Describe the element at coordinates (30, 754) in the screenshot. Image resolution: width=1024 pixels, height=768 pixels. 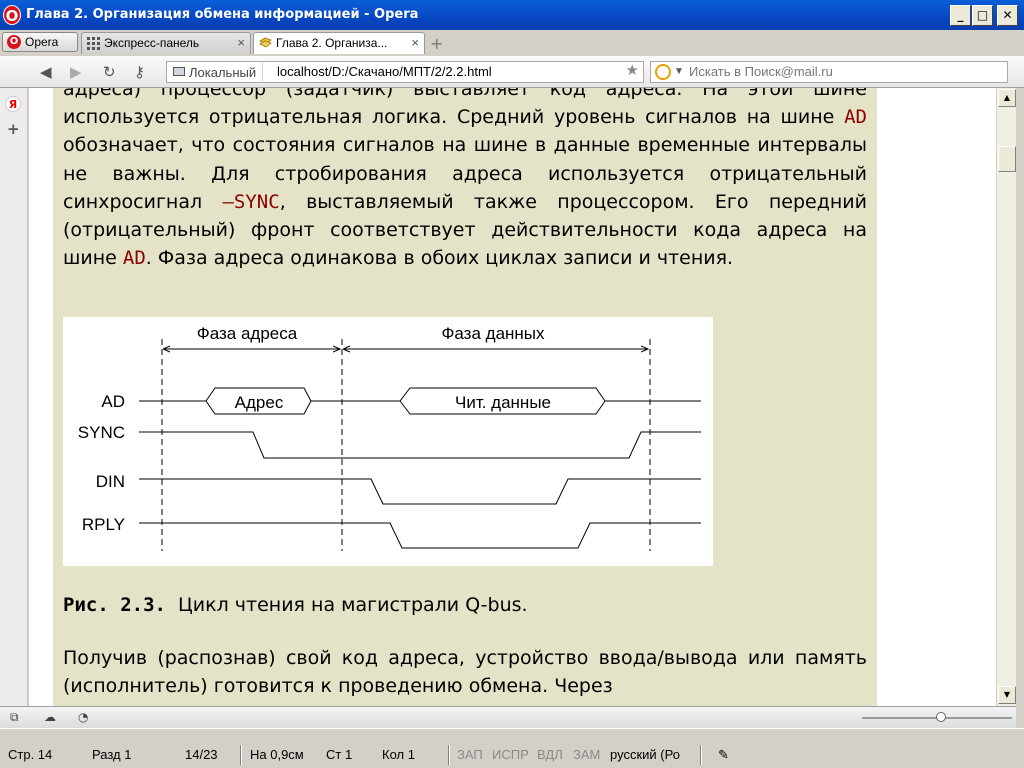
I see `status-page: Стр. 14` at that location.